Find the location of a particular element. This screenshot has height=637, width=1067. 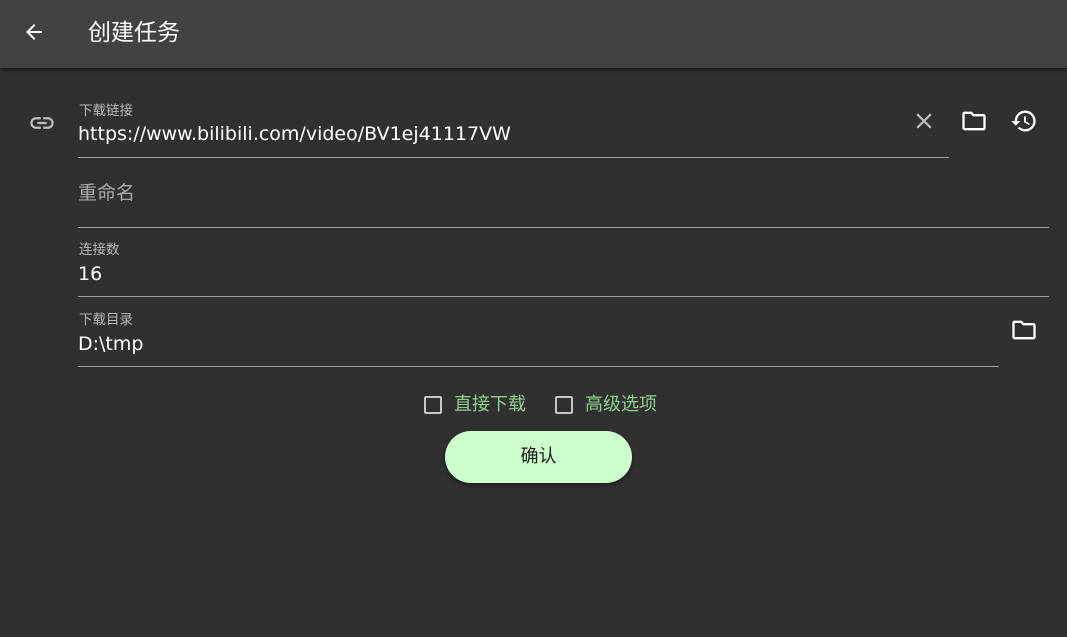

rename-input: 重命名 is located at coordinates (106, 193).